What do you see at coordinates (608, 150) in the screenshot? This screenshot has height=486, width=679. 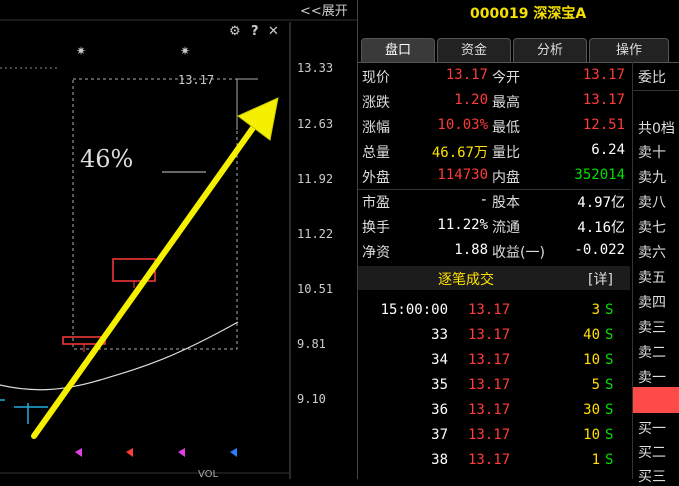 I see `quote-value: 6.24` at bounding box center [608, 150].